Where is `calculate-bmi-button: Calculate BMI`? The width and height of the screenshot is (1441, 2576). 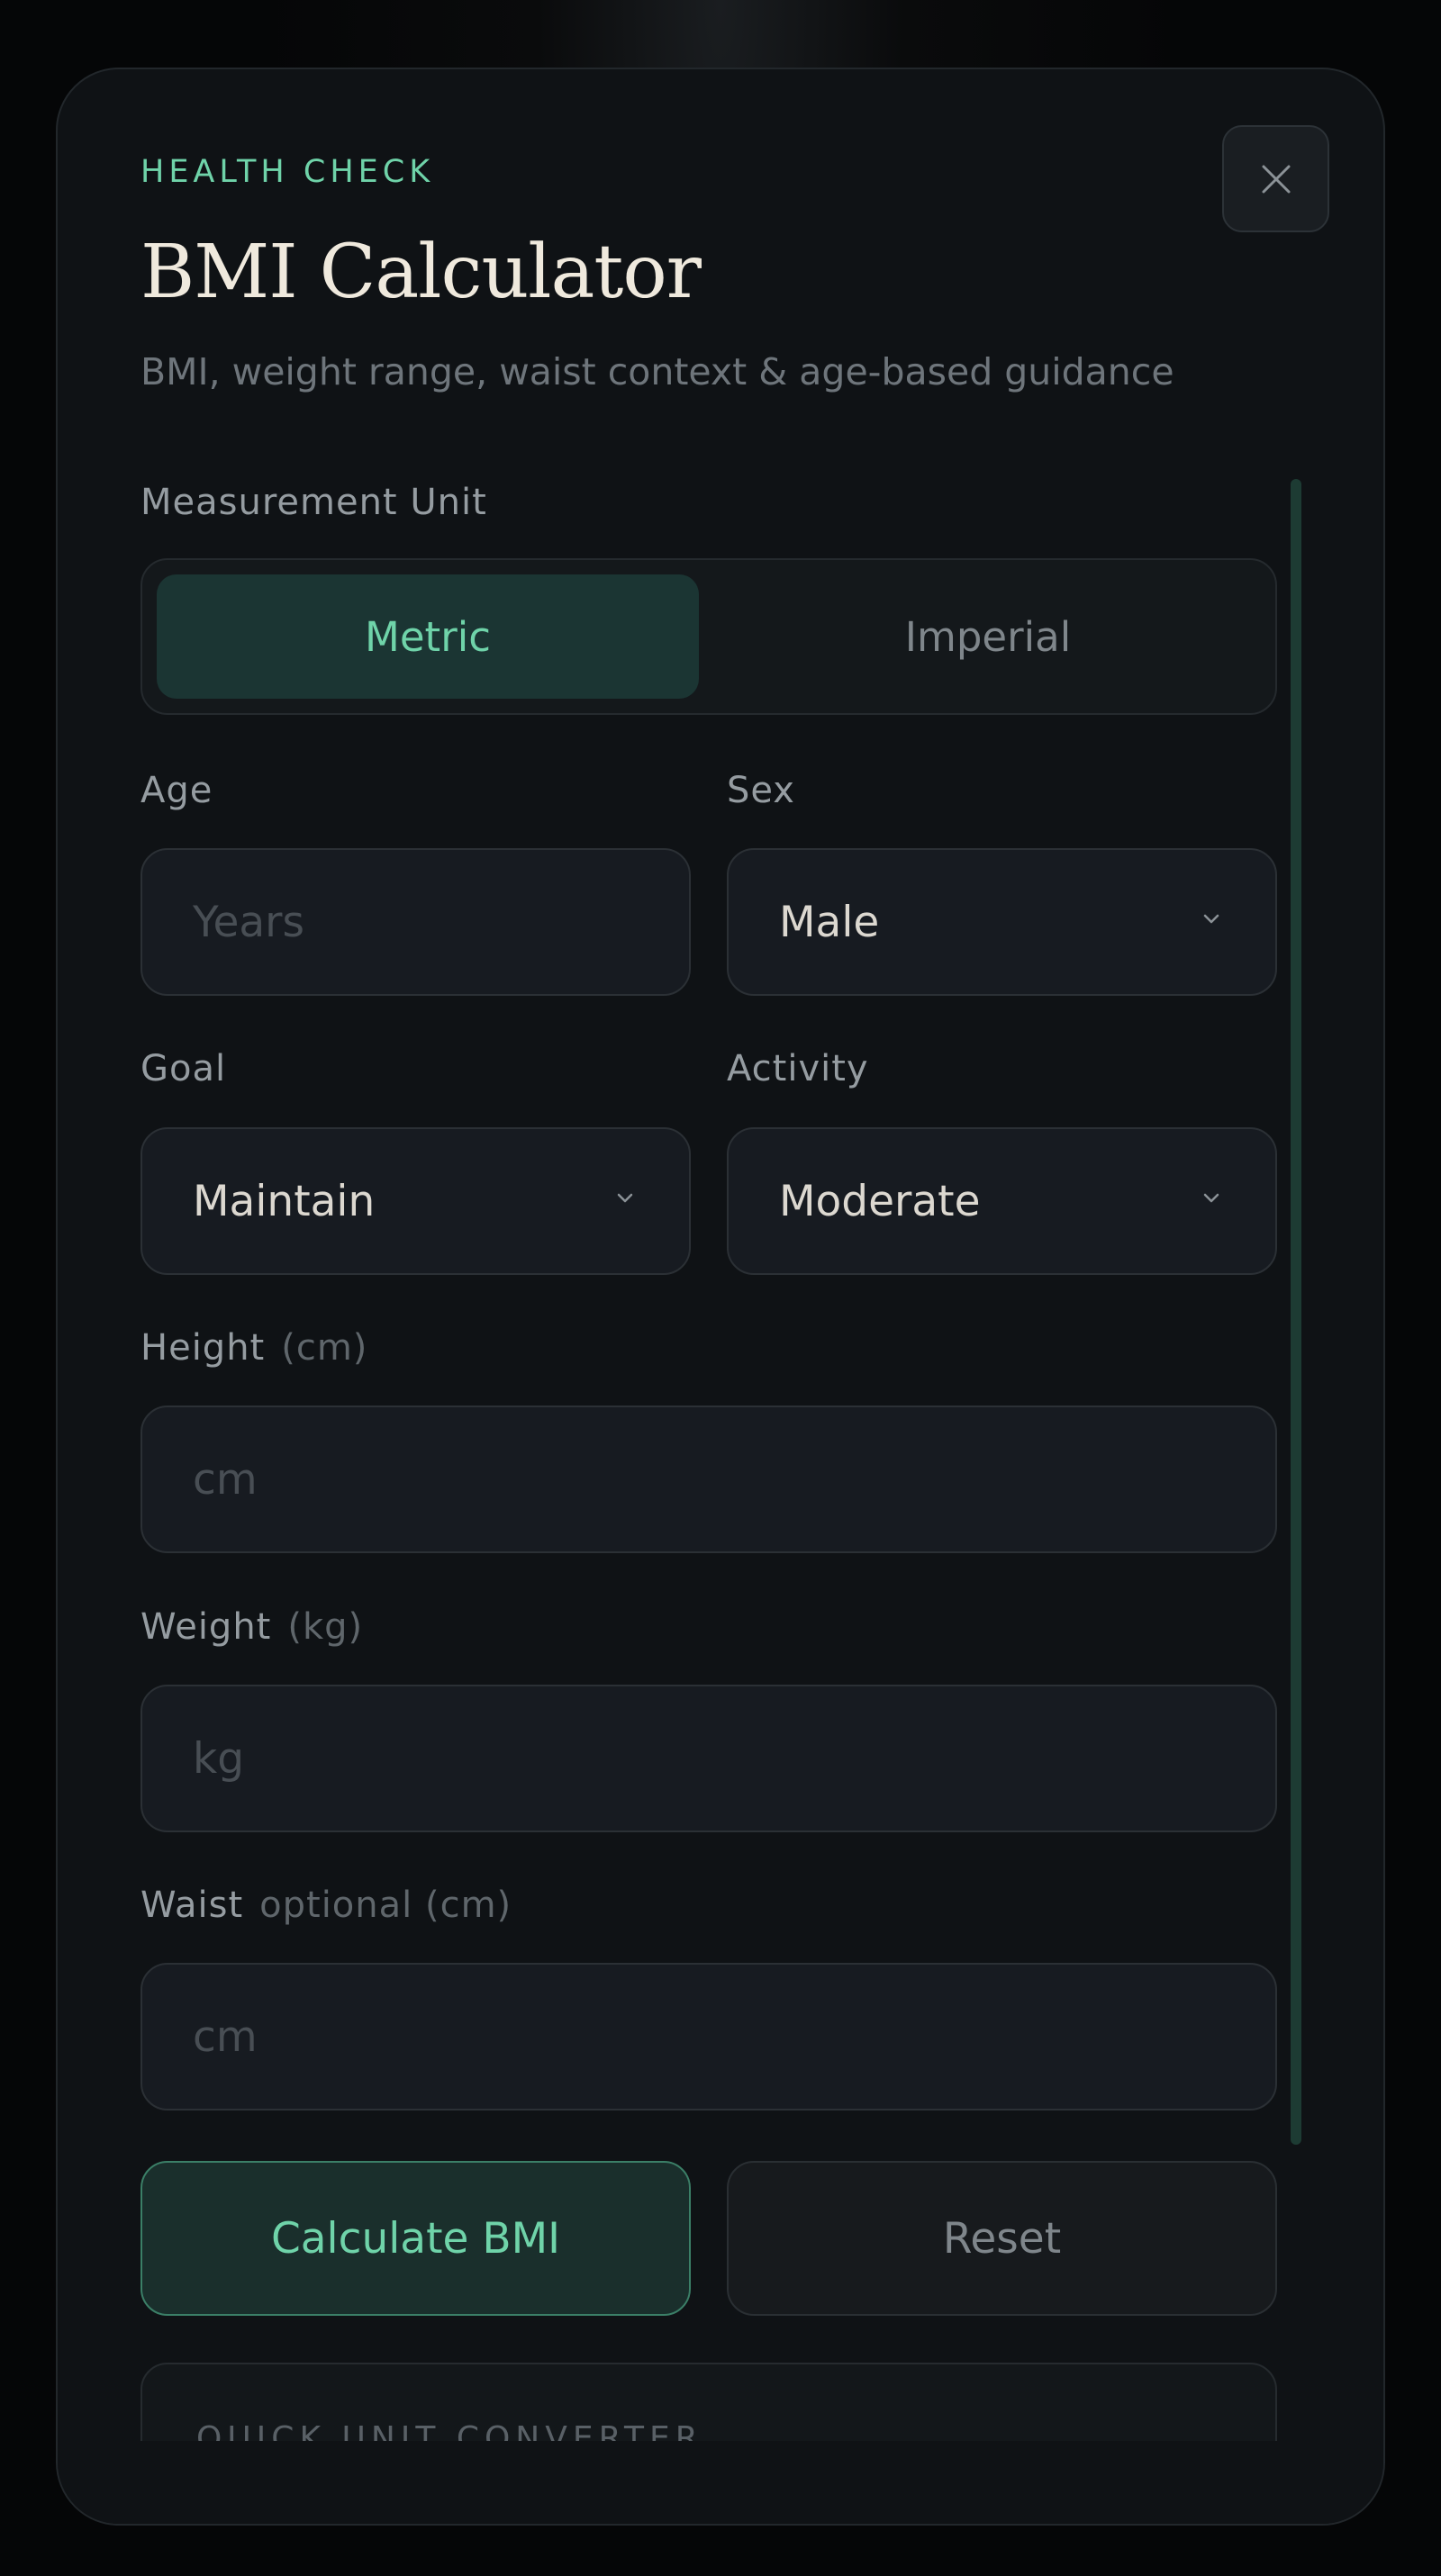 calculate-bmi-button: Calculate BMI is located at coordinates (415, 2238).